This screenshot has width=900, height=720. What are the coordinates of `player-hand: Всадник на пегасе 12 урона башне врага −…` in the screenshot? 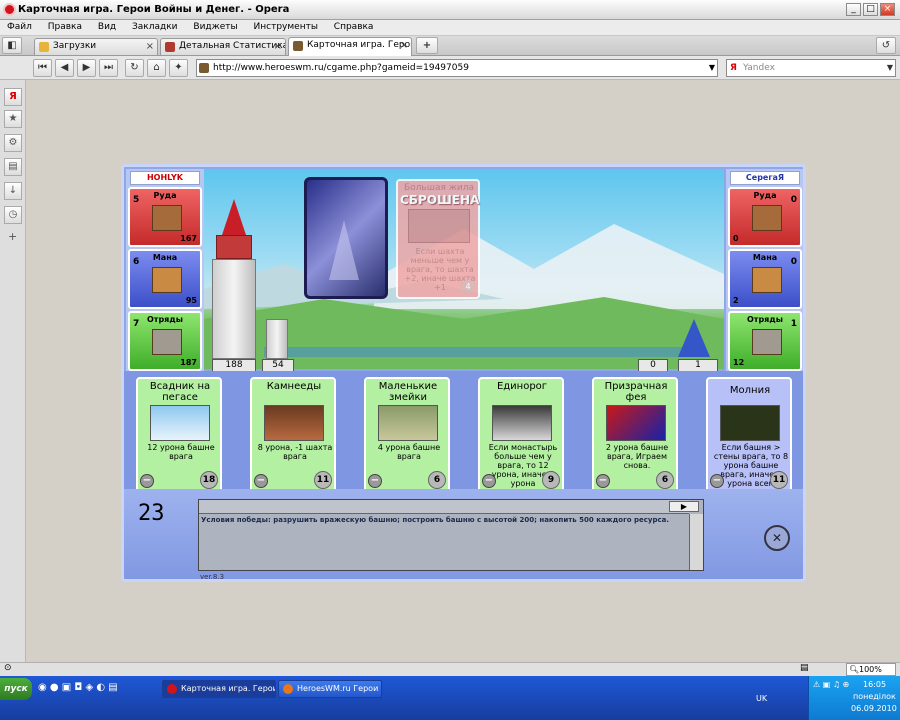 It's located at (463, 432).